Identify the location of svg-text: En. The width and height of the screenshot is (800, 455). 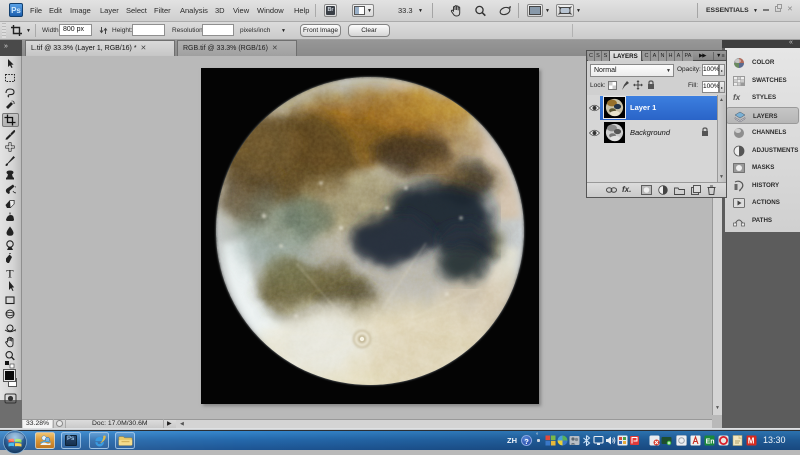
(710, 441).